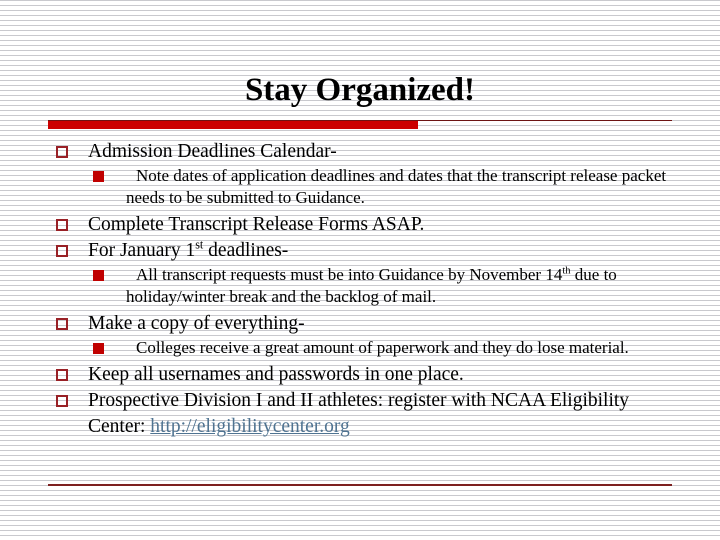 Image resolution: width=720 pixels, height=540 pixels. What do you see at coordinates (566, 271) in the screenshot?
I see `ordinal-superscript: th` at bounding box center [566, 271].